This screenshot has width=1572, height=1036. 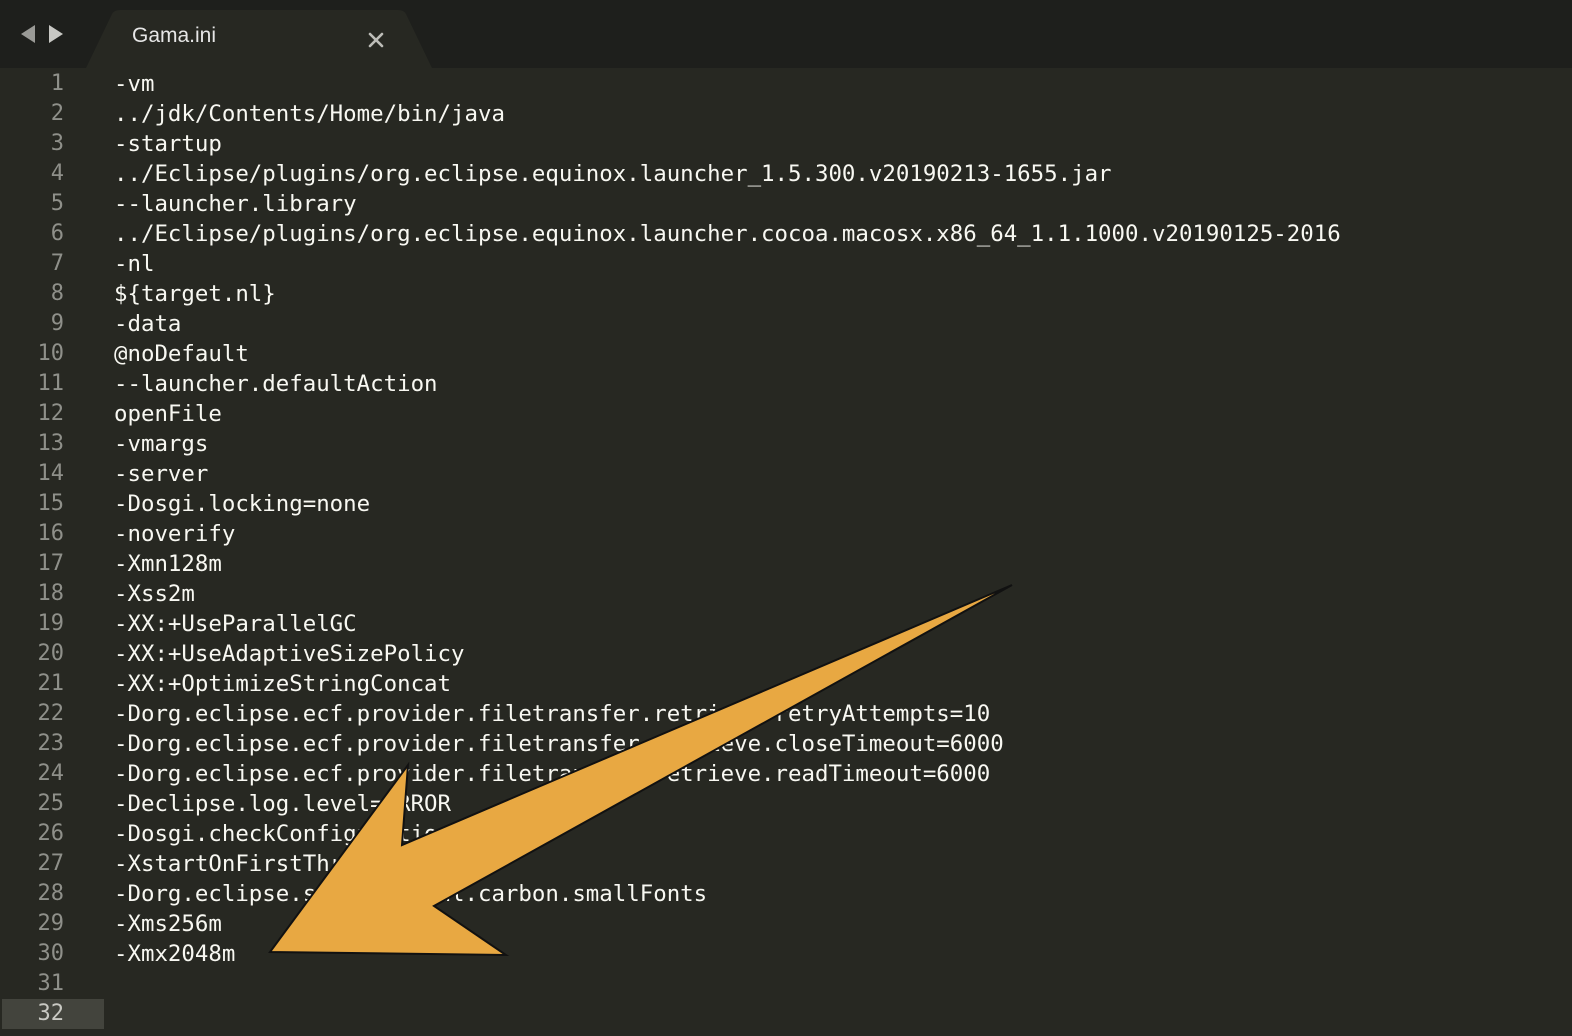 What do you see at coordinates (195, 294) in the screenshot?
I see `code-line: ${target.nl}` at bounding box center [195, 294].